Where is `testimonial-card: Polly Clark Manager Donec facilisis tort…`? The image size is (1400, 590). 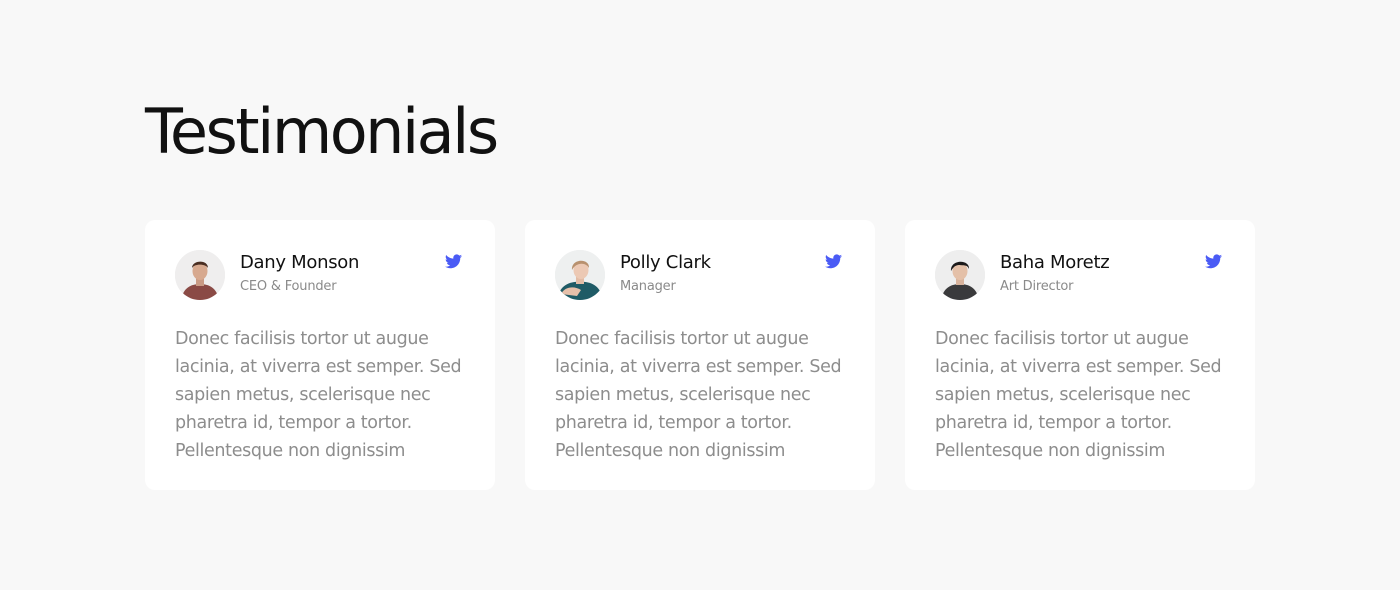
testimonial-card: Polly Clark Manager Donec facilisis tort… is located at coordinates (700, 355).